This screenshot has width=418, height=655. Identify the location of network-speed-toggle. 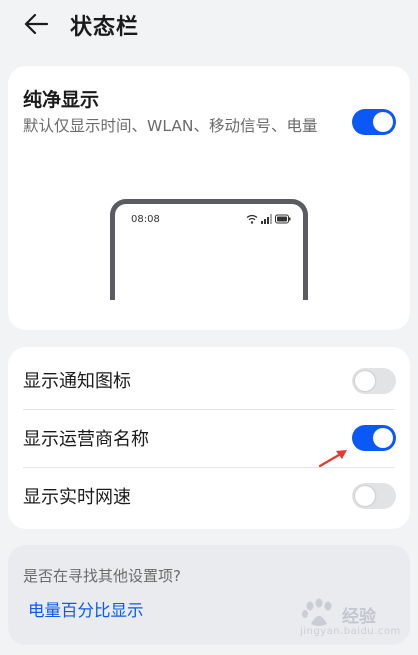
(374, 496).